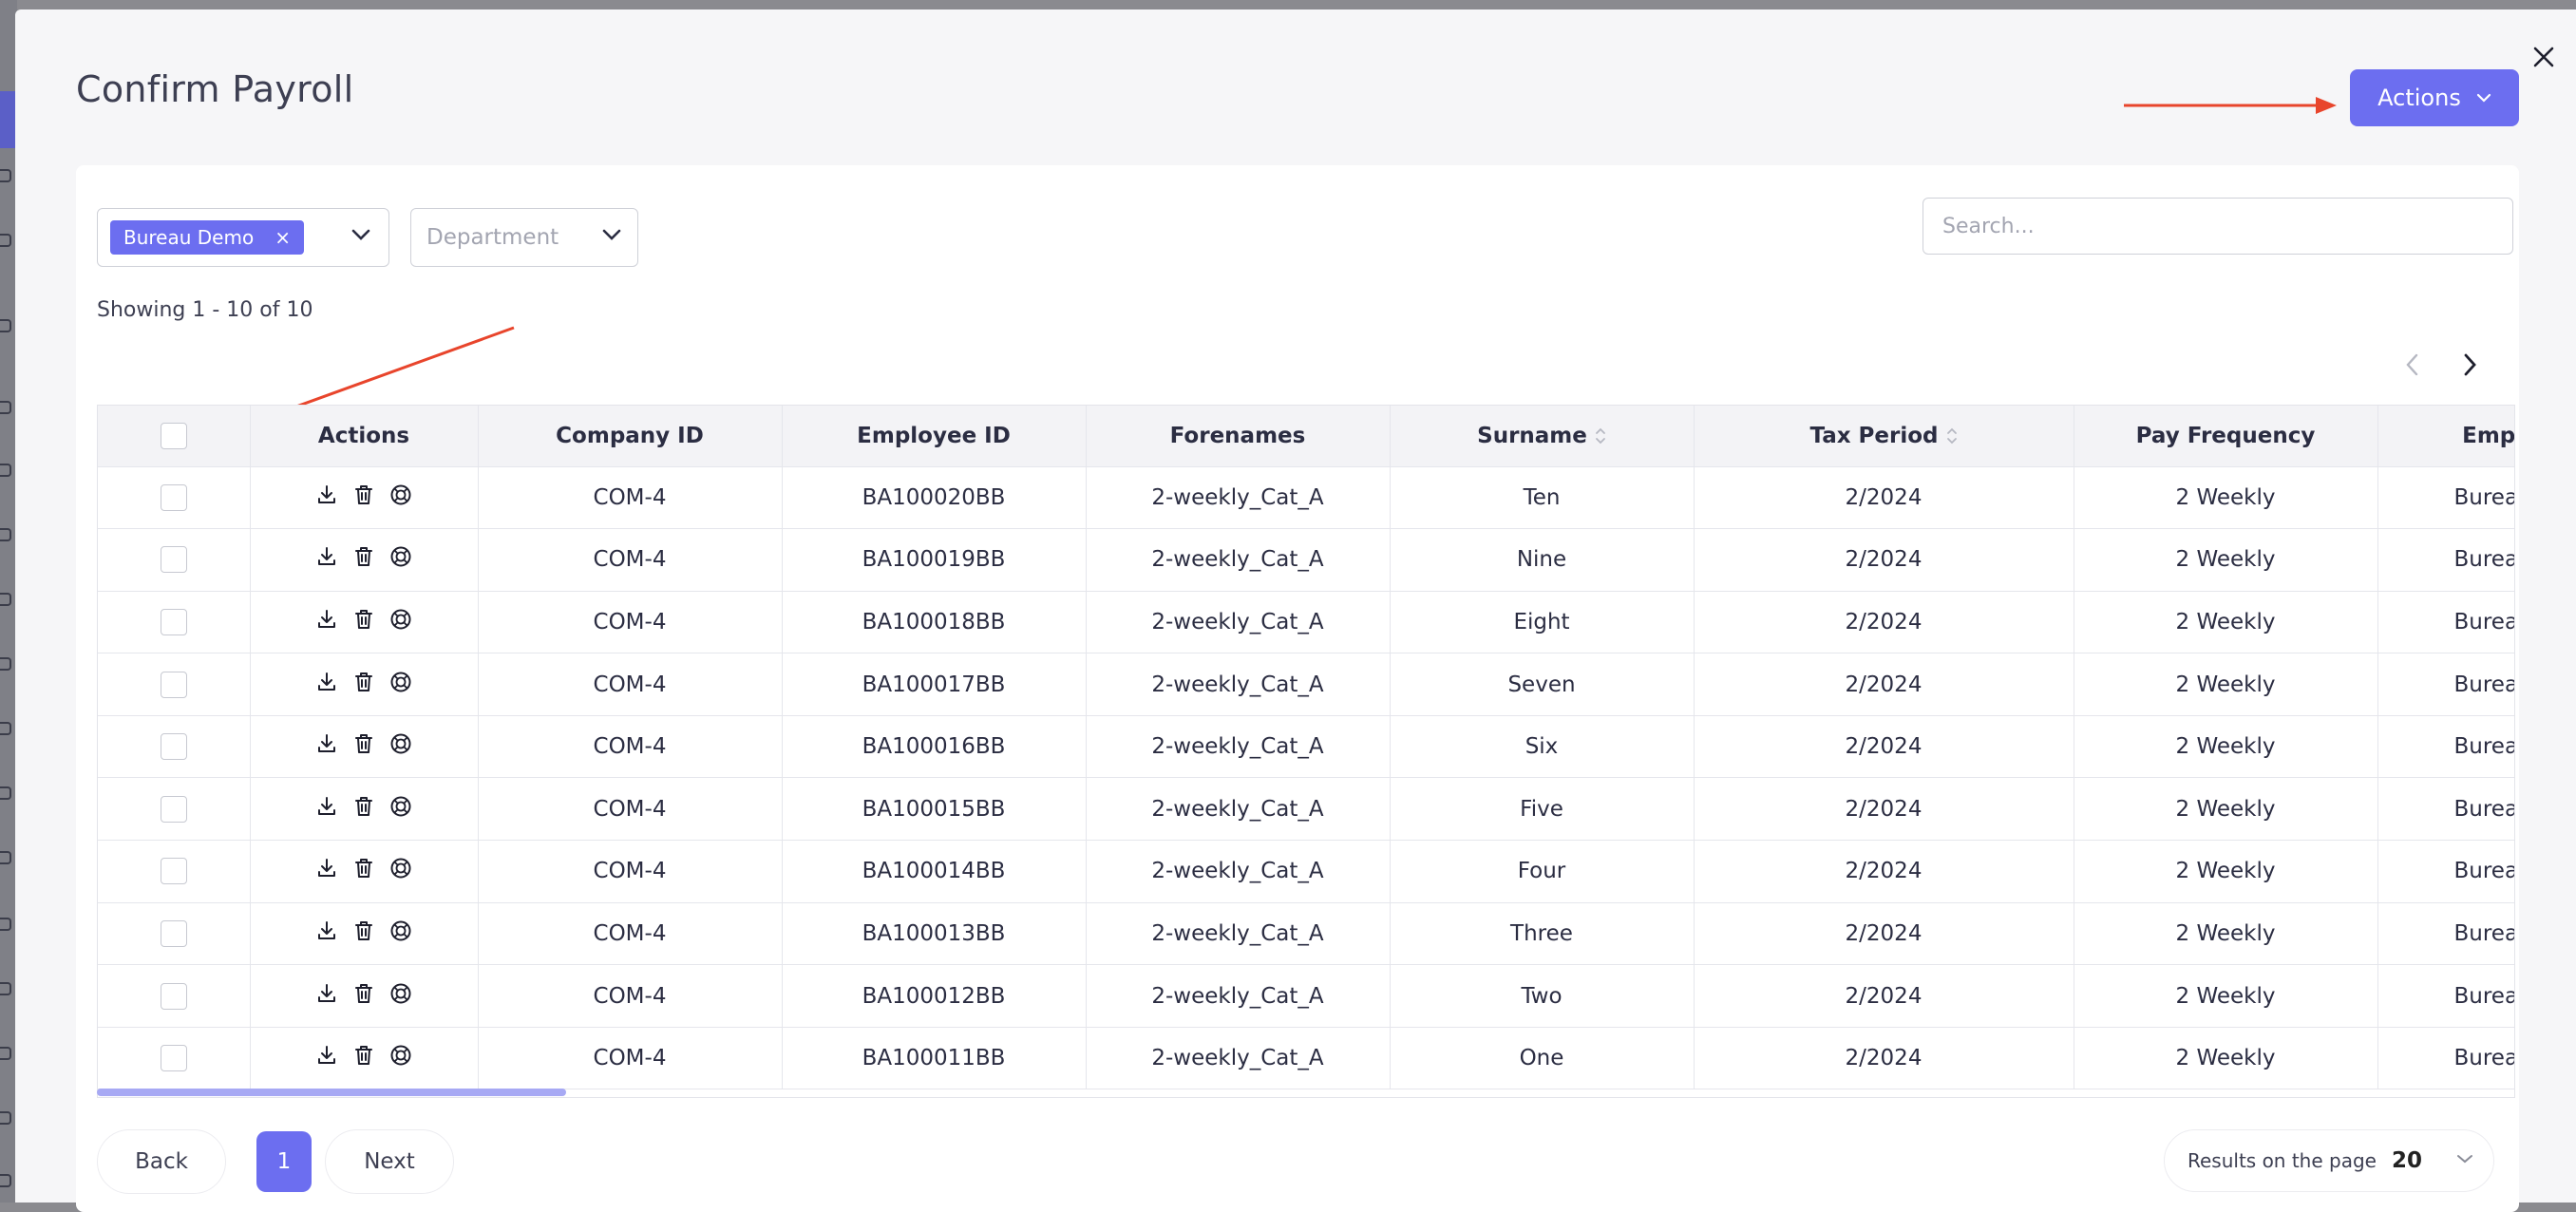 The image size is (2576, 1212). What do you see at coordinates (161, 1161) in the screenshot?
I see `back-button: Back` at bounding box center [161, 1161].